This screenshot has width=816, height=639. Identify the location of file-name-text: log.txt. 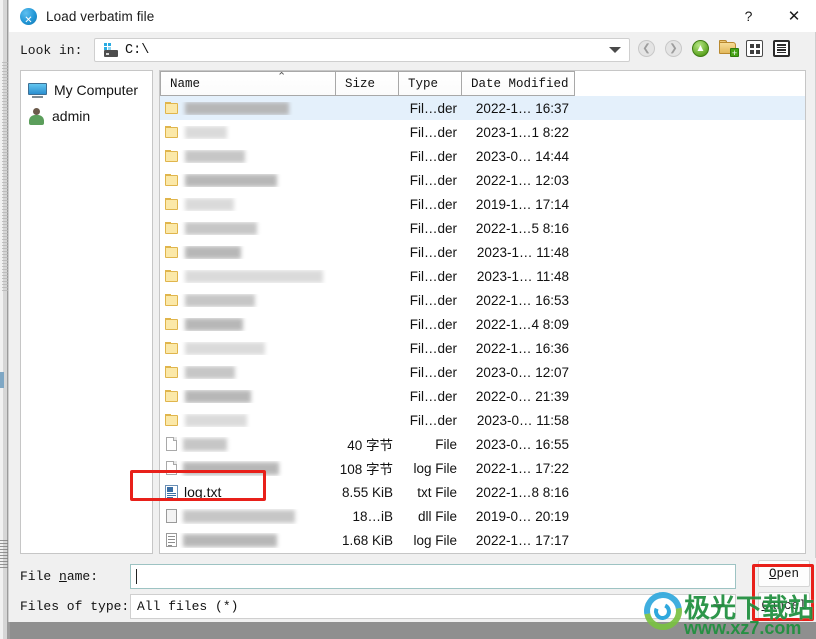
(203, 492).